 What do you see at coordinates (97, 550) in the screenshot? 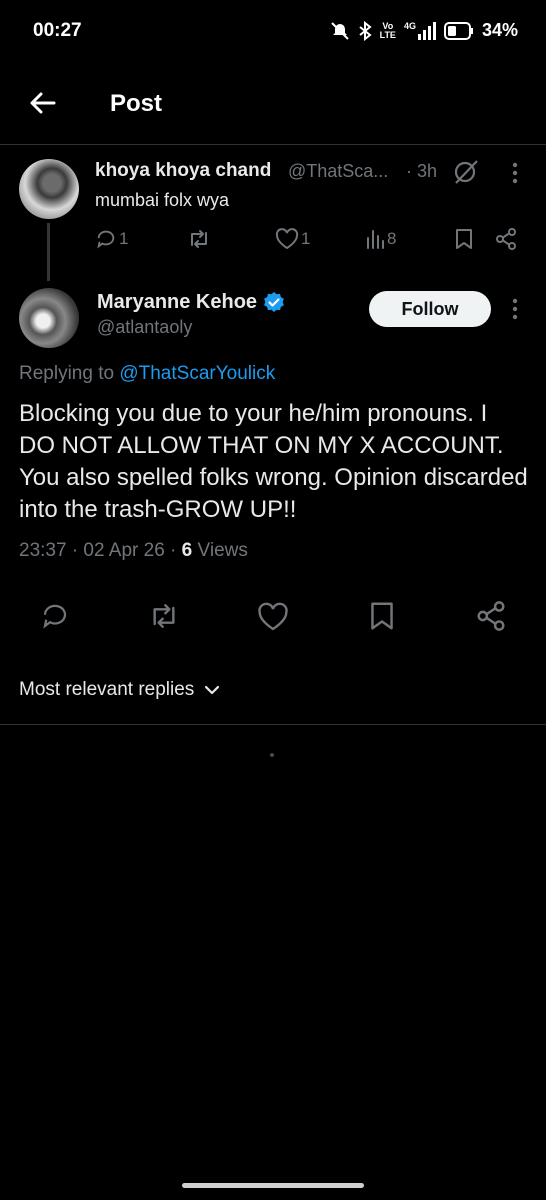
I see `post-timestamp: 23:37 · 02 Apr 26 ·` at bounding box center [97, 550].